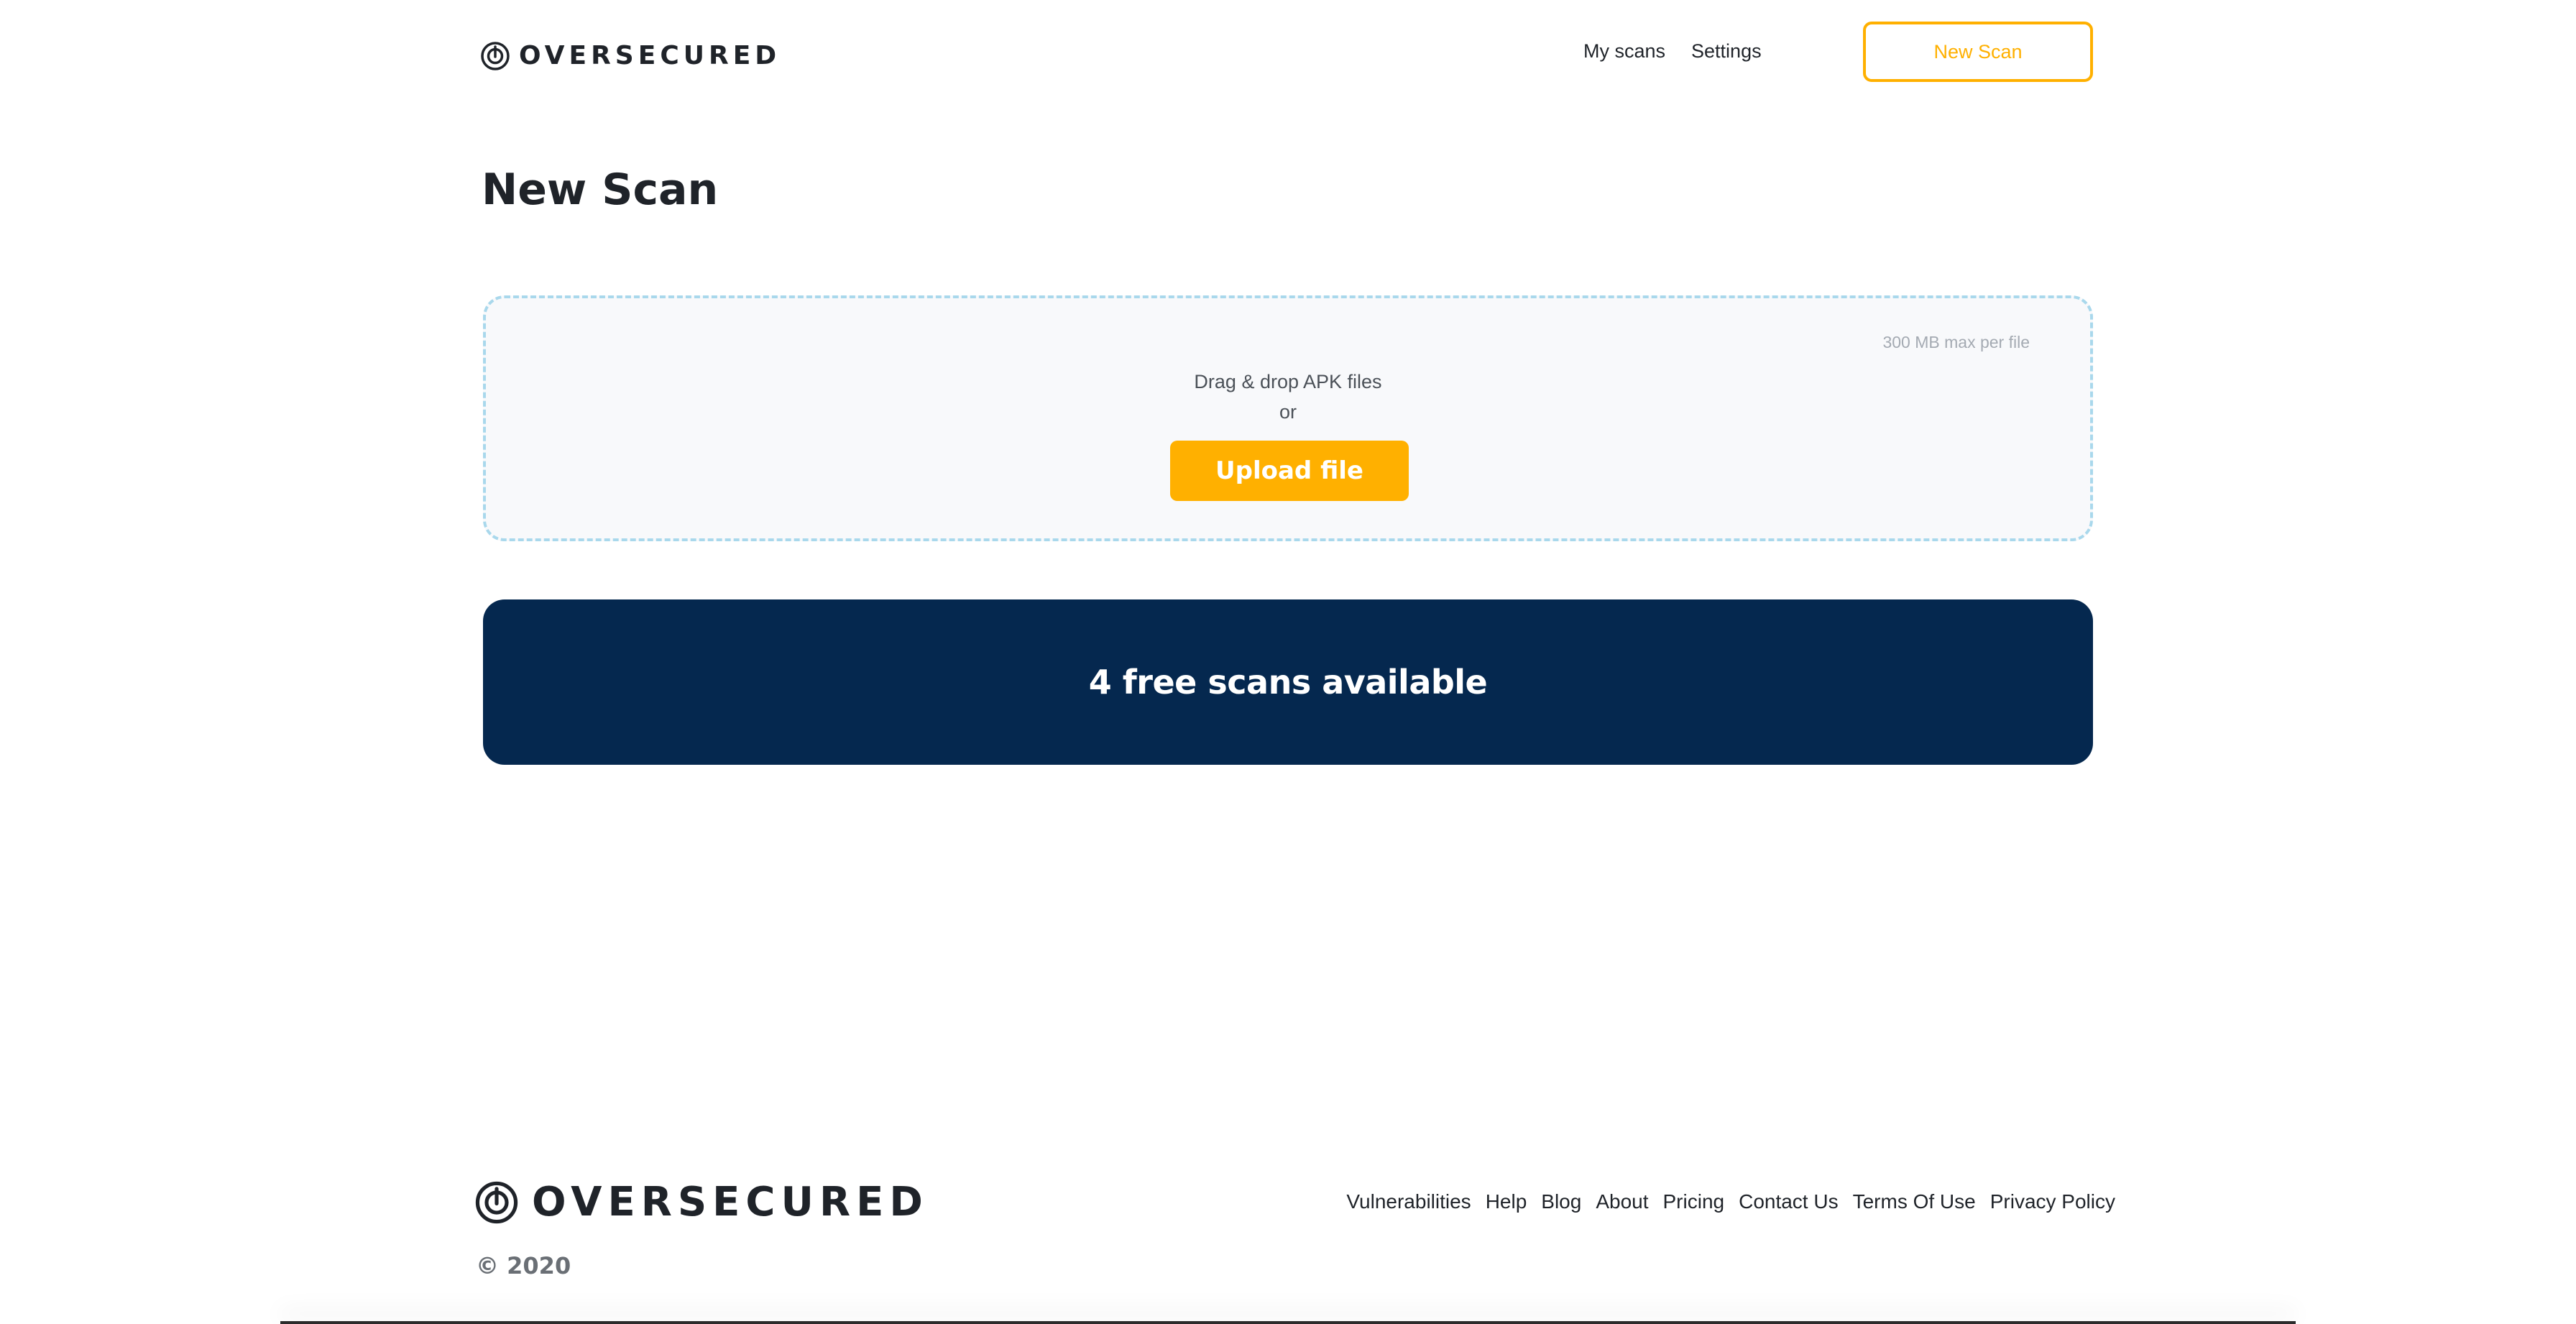  I want to click on free-scans-text: 4 free scans available, so click(1288, 682).